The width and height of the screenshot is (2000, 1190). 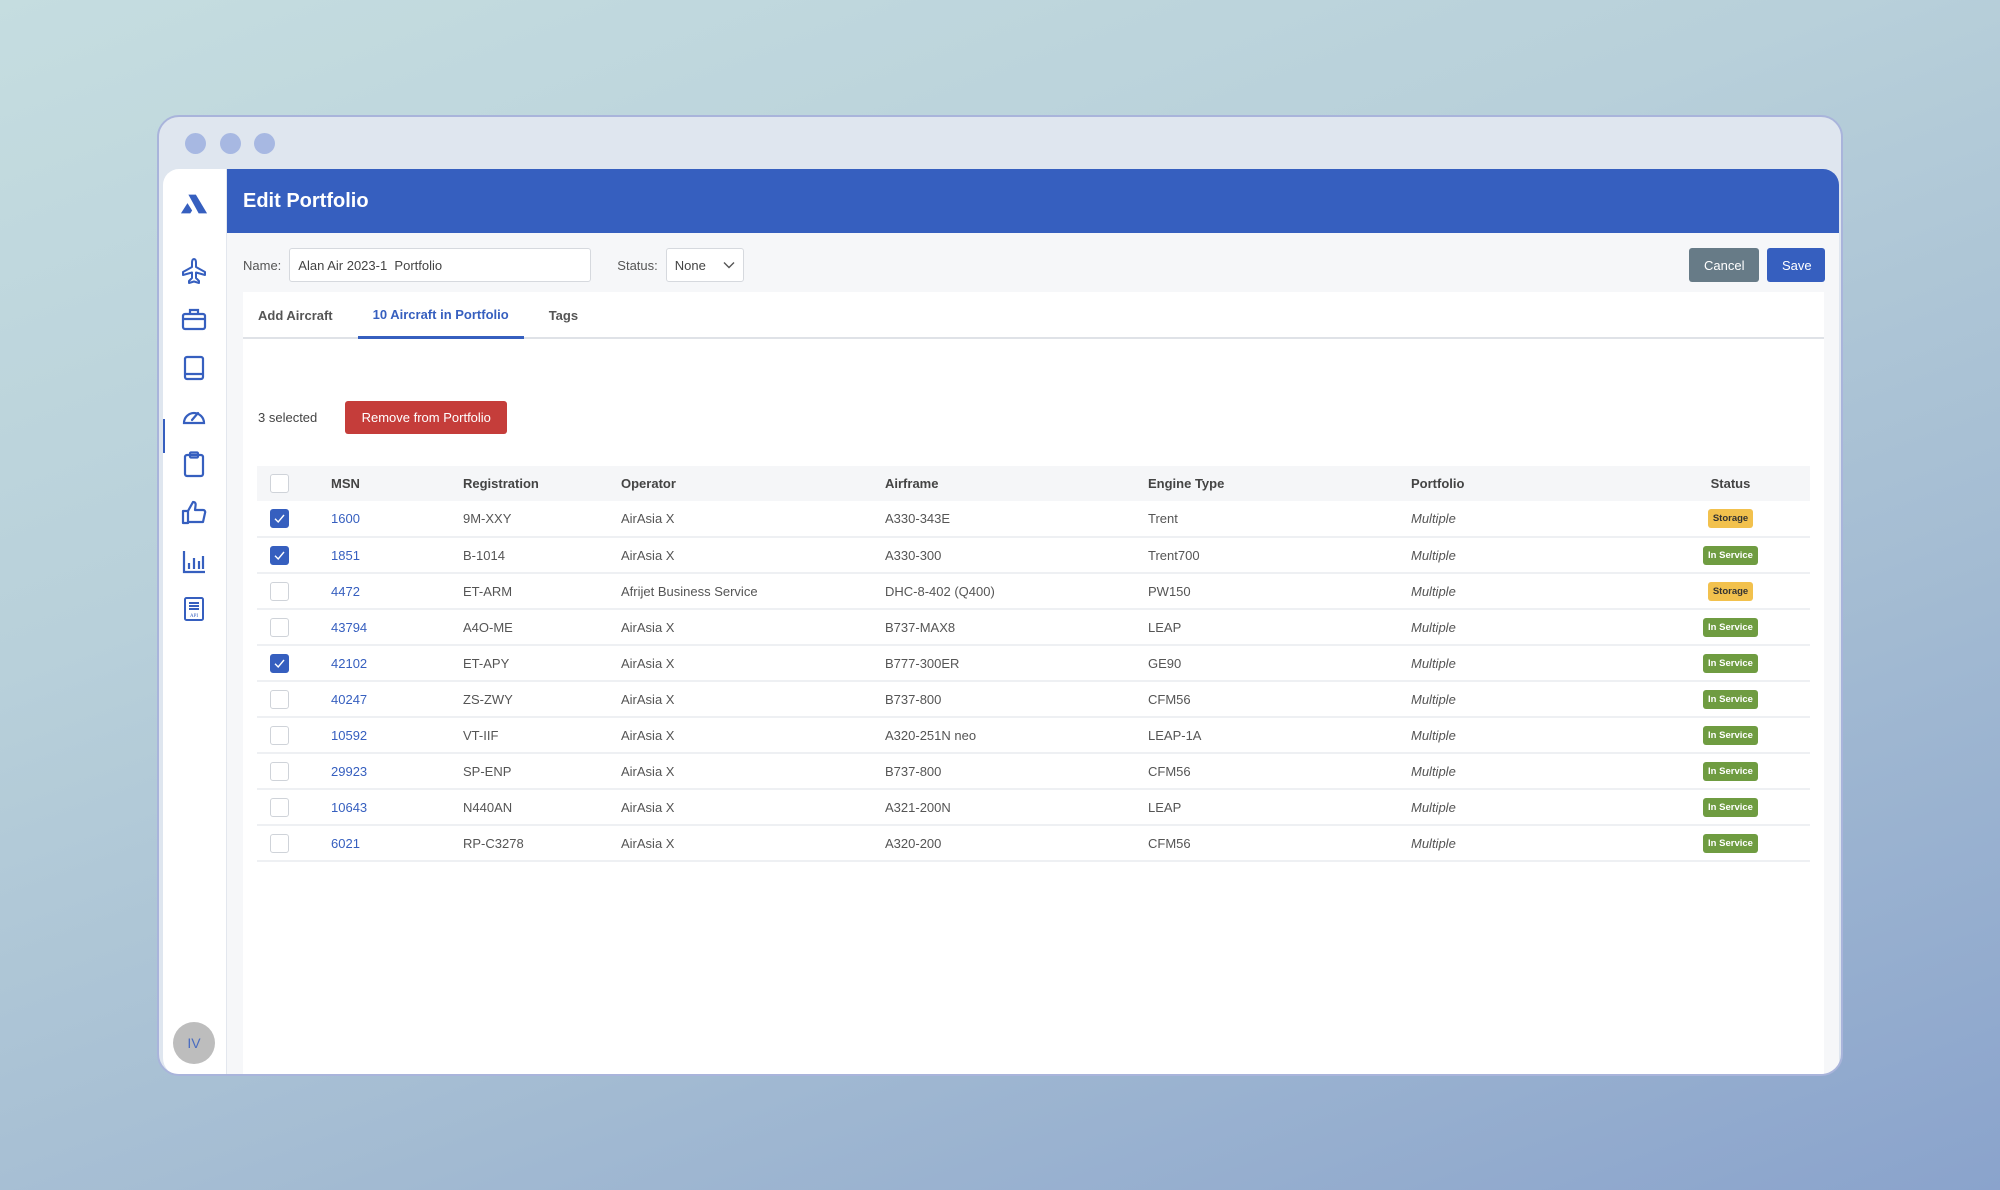 What do you see at coordinates (1279, 483) in the screenshot?
I see `column-header-engine-type: Engine Type` at bounding box center [1279, 483].